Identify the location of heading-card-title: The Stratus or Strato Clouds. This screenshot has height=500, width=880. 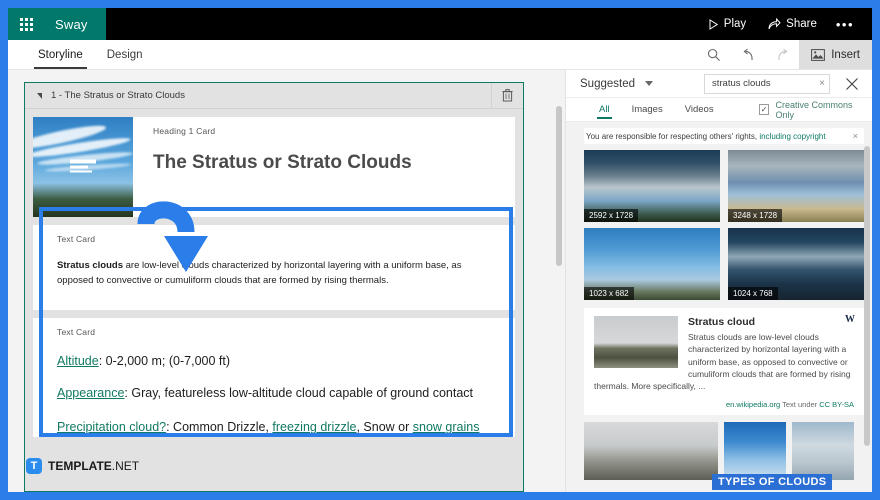
(334, 155).